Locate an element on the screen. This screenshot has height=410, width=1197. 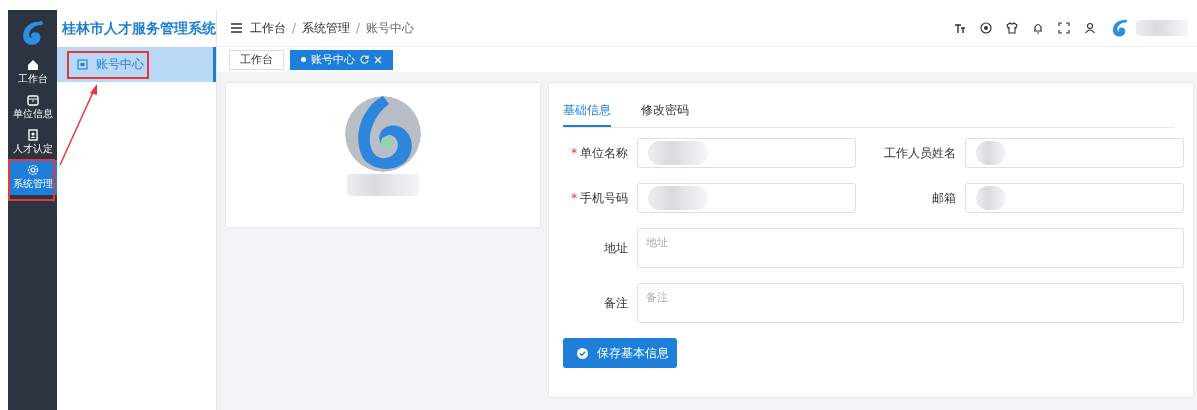
form-tab: 基础信息 is located at coordinates (587, 115).